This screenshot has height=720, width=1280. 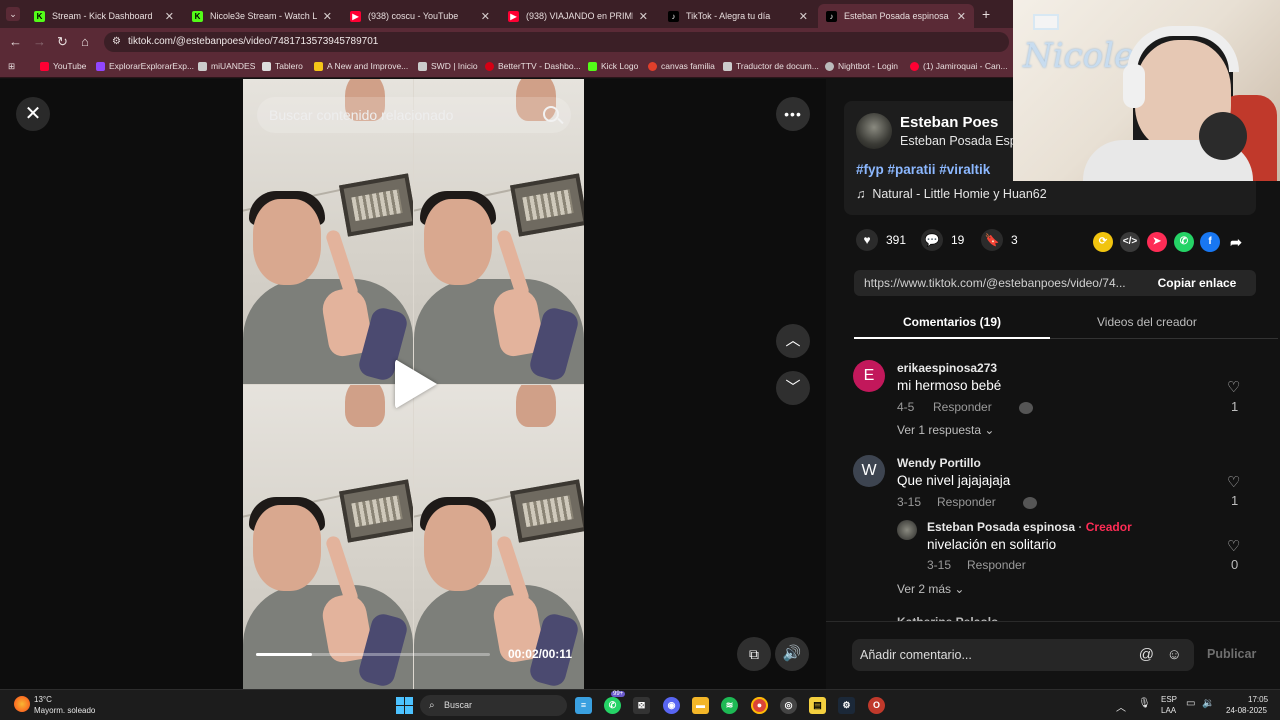 What do you see at coordinates (942, 240) in the screenshot?
I see `comment-stat: 💬 19` at bounding box center [942, 240].